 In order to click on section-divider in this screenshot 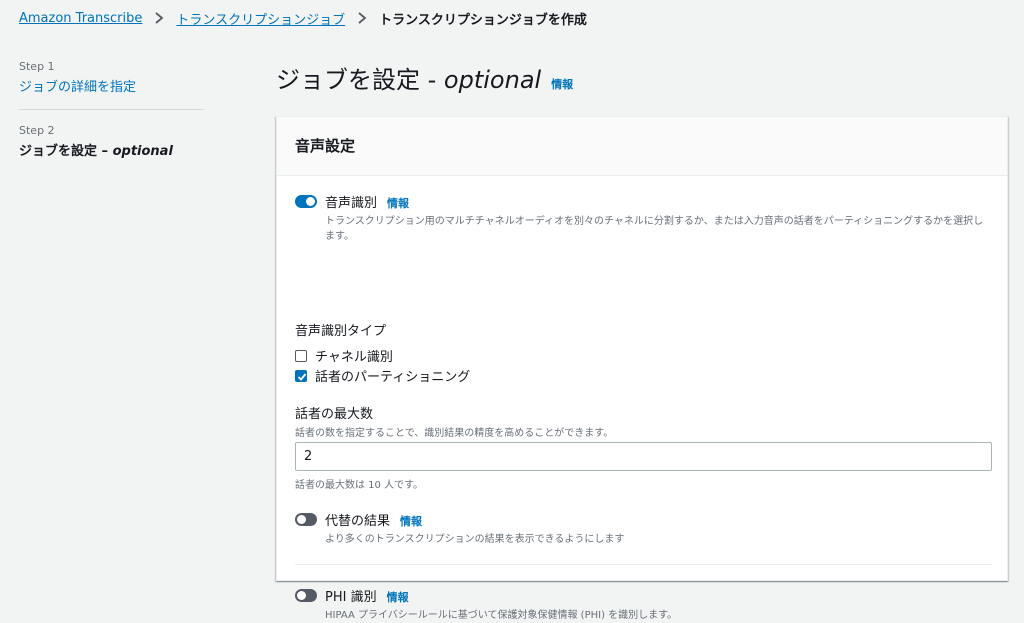, I will do `click(643, 564)`.